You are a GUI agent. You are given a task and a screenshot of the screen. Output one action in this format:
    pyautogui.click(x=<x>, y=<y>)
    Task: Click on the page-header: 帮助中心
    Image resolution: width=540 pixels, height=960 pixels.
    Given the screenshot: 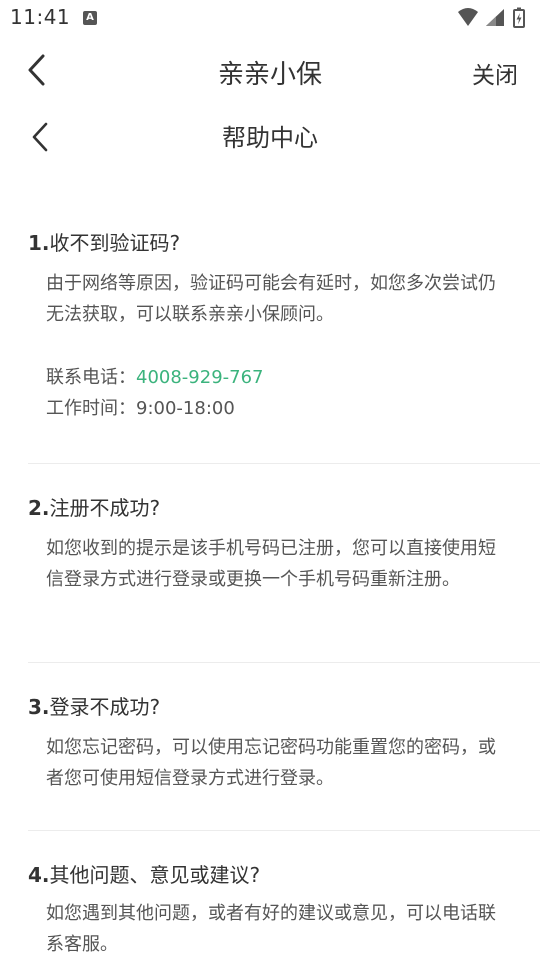 What is the action you would take?
    pyautogui.click(x=270, y=136)
    